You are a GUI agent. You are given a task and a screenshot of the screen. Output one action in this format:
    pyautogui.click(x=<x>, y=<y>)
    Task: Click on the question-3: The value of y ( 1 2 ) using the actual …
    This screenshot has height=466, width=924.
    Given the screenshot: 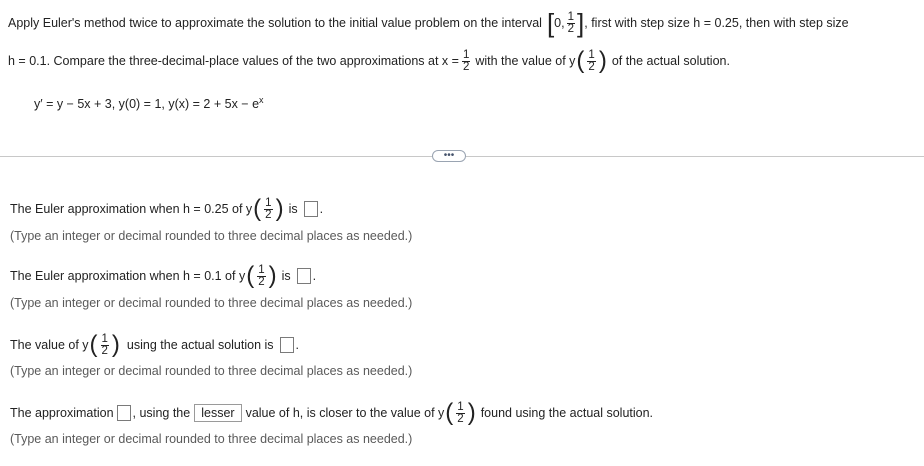 What is the action you would take?
    pyautogui.click(x=155, y=344)
    